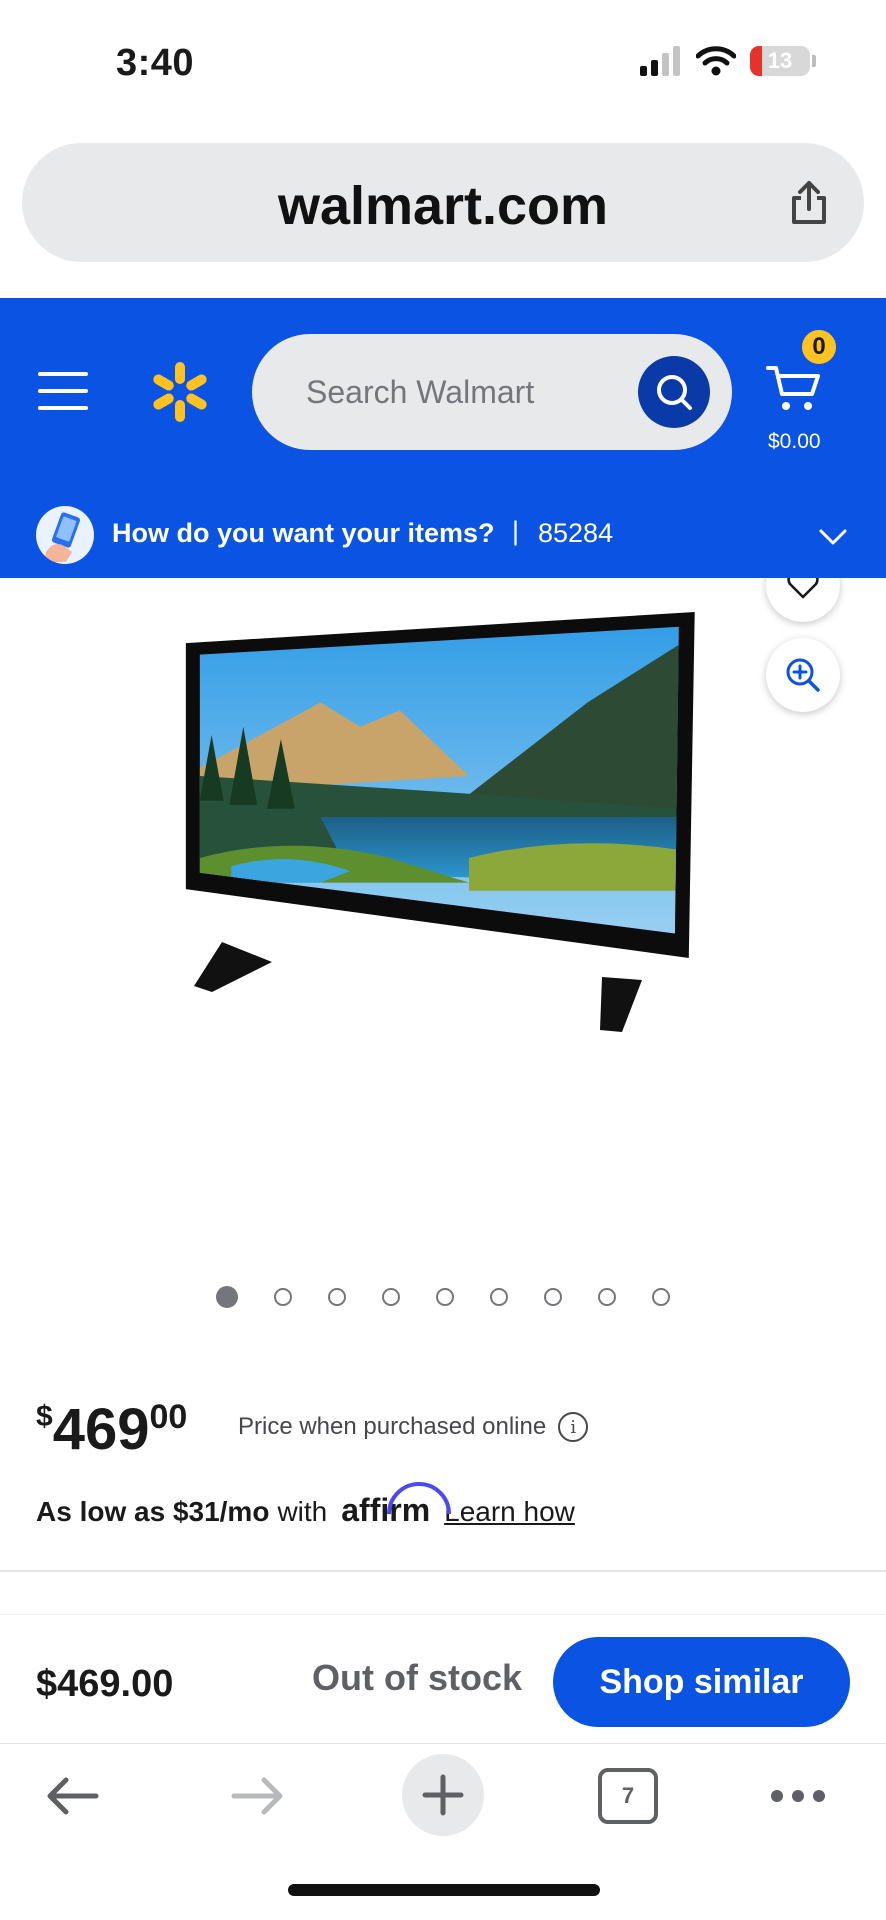  I want to click on product-image-tv, so click(447, 822).